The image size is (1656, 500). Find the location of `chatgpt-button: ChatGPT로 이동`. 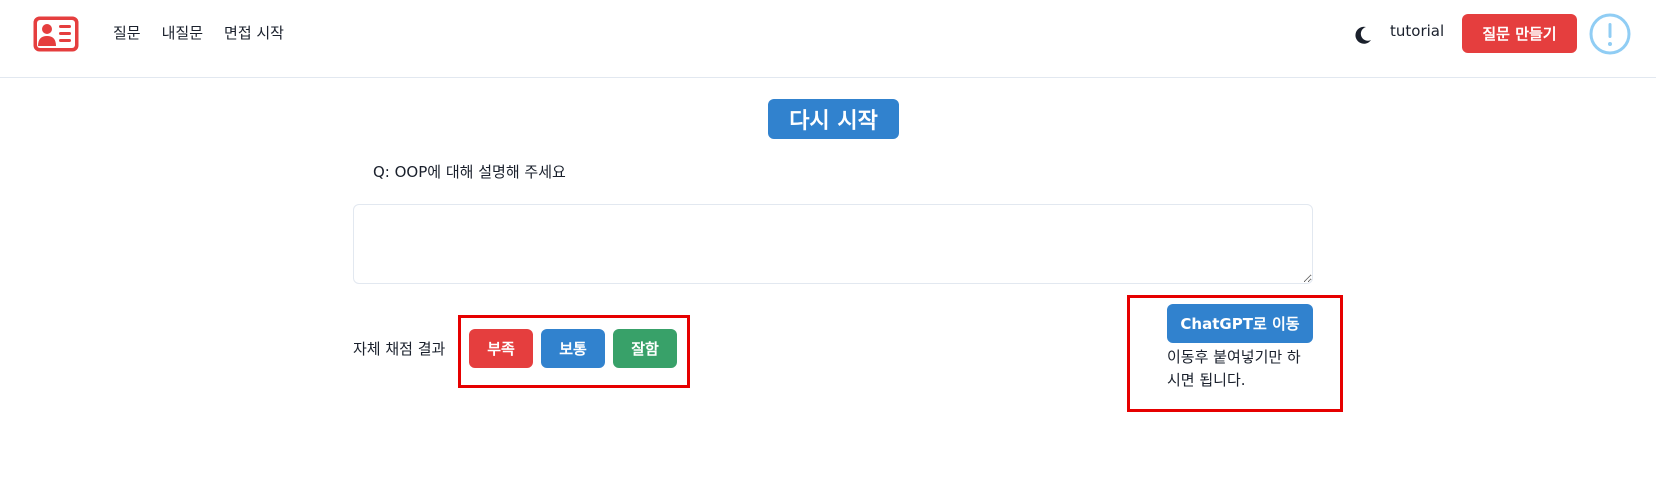

chatgpt-button: ChatGPT로 이동 is located at coordinates (1240, 323).